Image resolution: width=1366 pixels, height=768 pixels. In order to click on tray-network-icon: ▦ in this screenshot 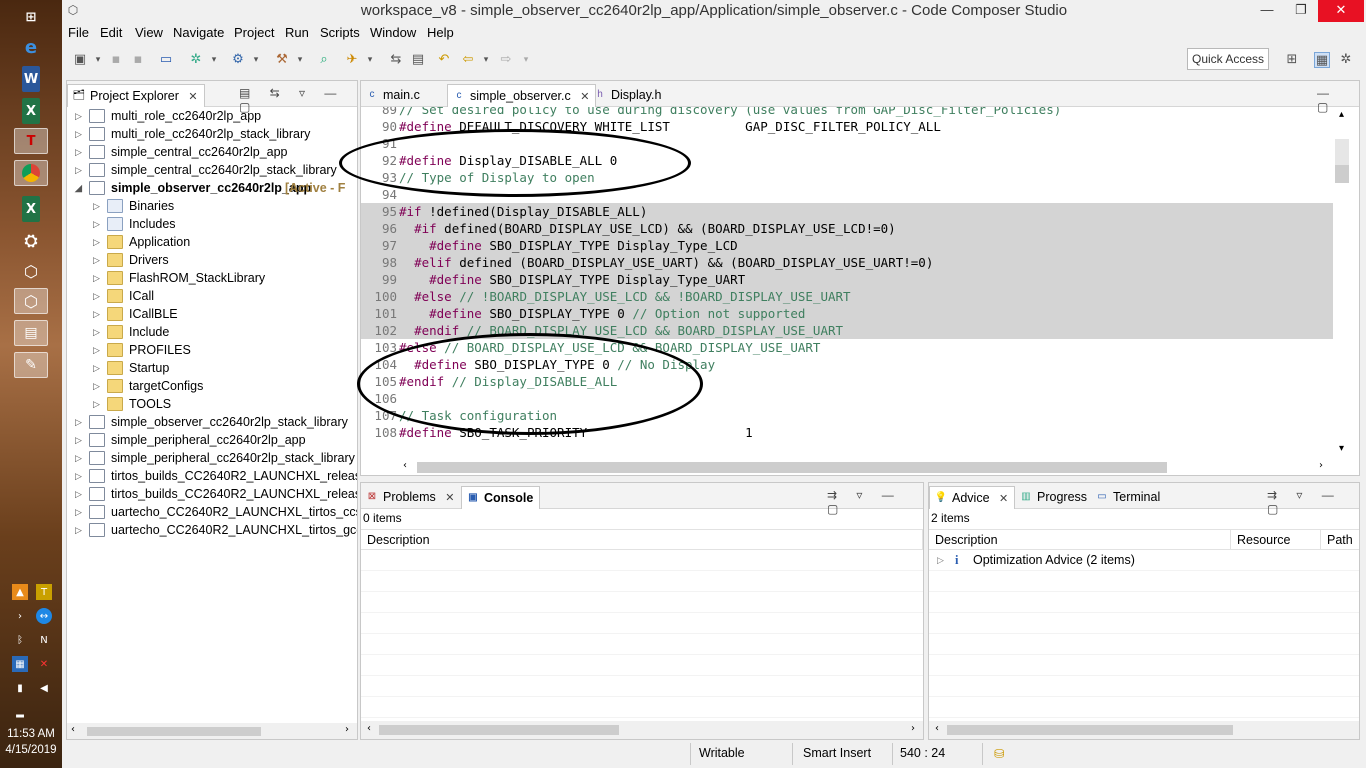, I will do `click(20, 664)`.